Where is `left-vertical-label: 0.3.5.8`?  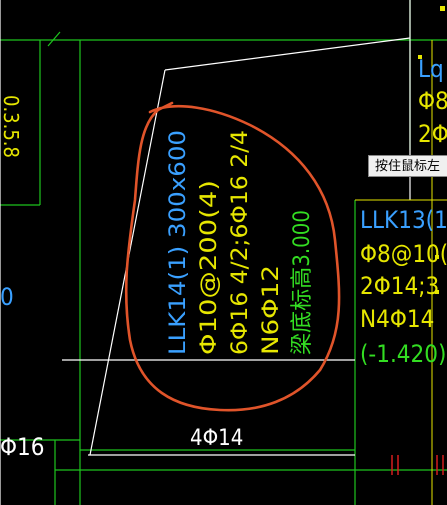
left-vertical-label: 0.3.5.8 is located at coordinates (11, 126).